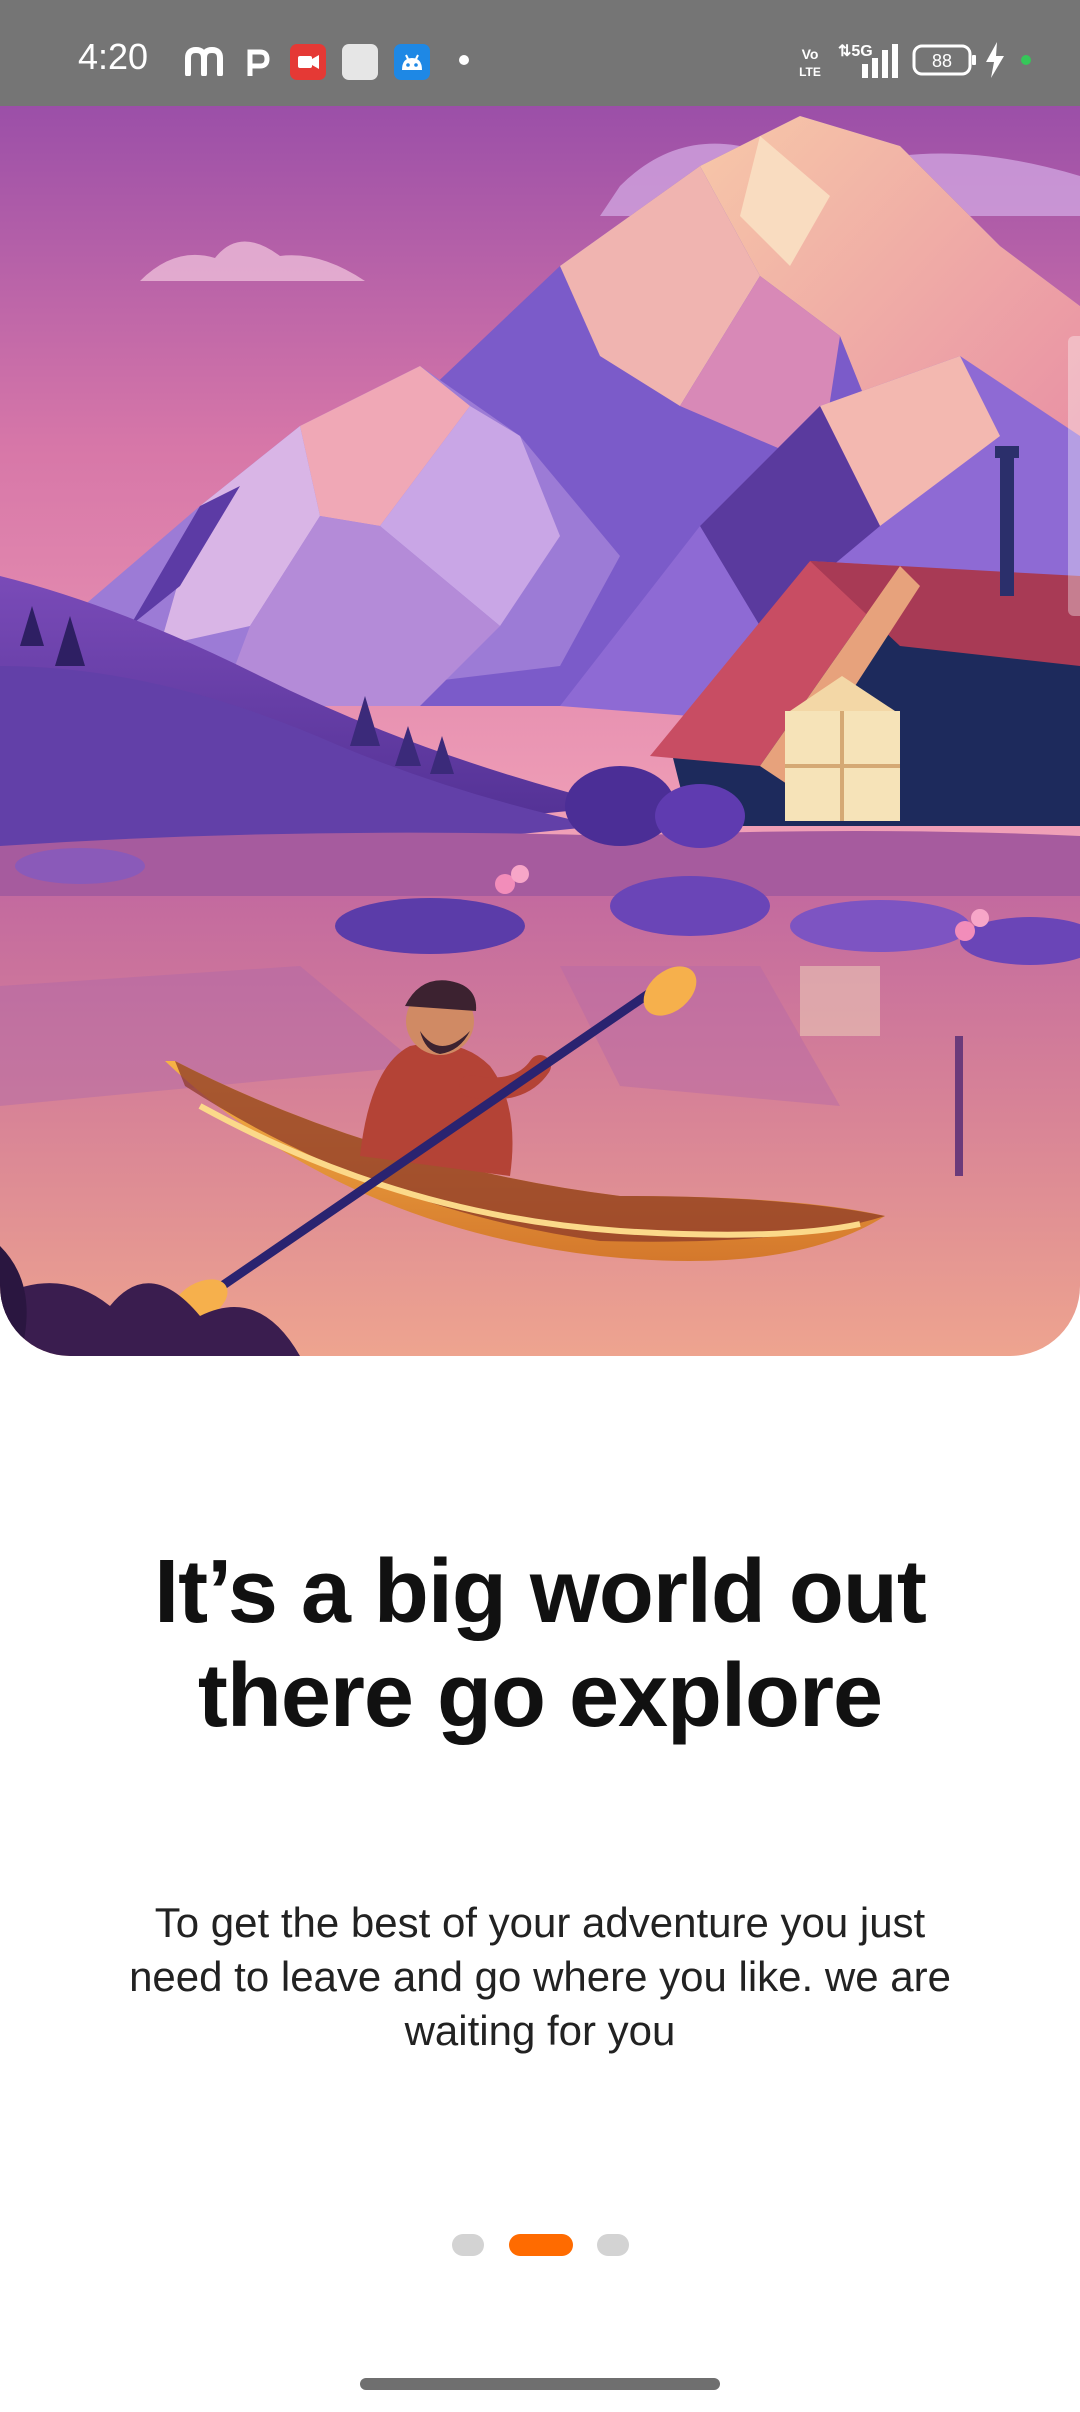 This screenshot has height=2412, width=1080. Describe the element at coordinates (540, 2030) in the screenshot. I see `onboarding-description-line3: waiting for you` at that location.